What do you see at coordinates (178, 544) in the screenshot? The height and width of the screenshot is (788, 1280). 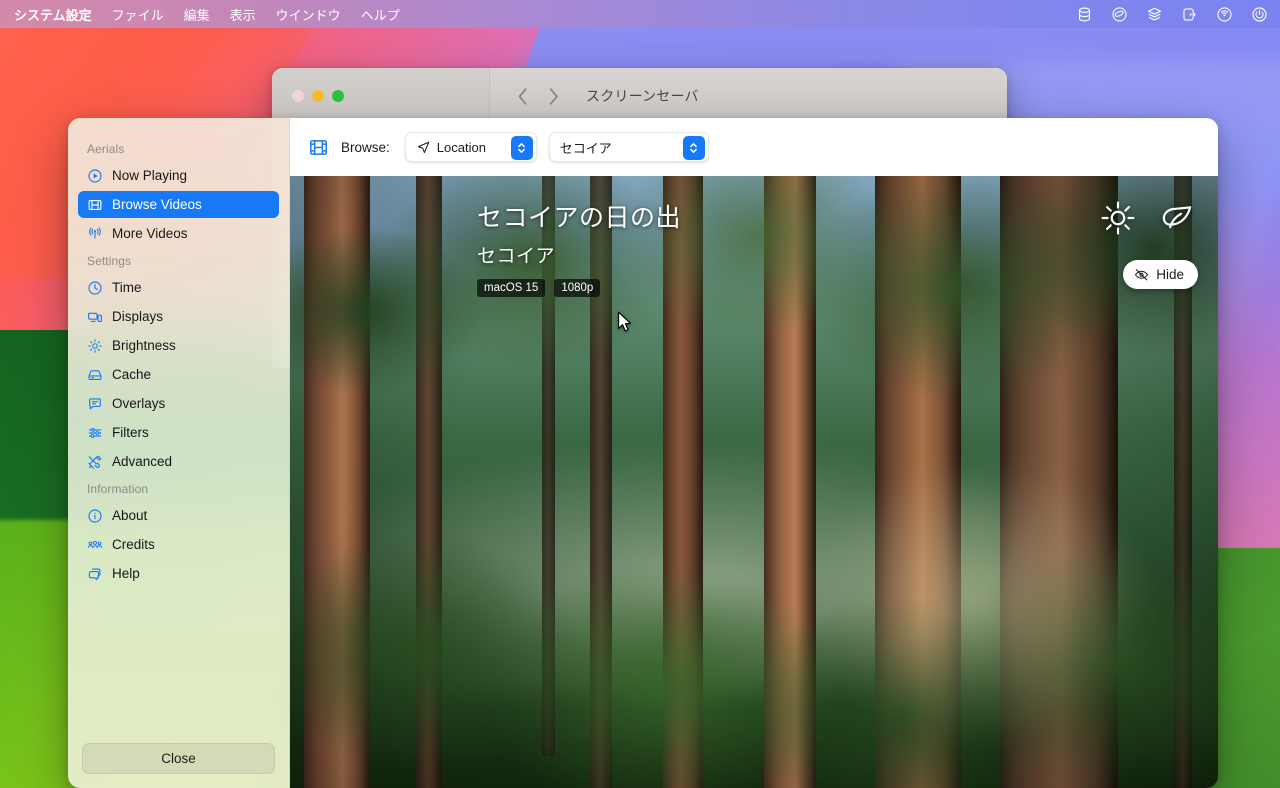 I see `sidebar-item-credits: Credits` at bounding box center [178, 544].